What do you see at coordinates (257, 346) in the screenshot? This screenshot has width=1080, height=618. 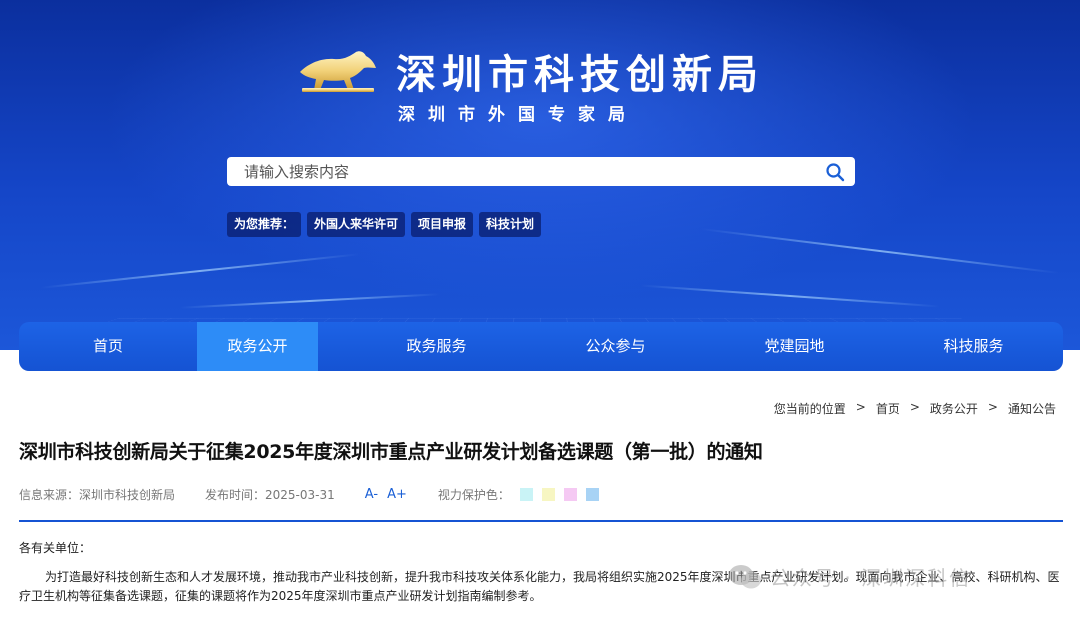 I see `nav-item-government-affairs: 政务公开` at bounding box center [257, 346].